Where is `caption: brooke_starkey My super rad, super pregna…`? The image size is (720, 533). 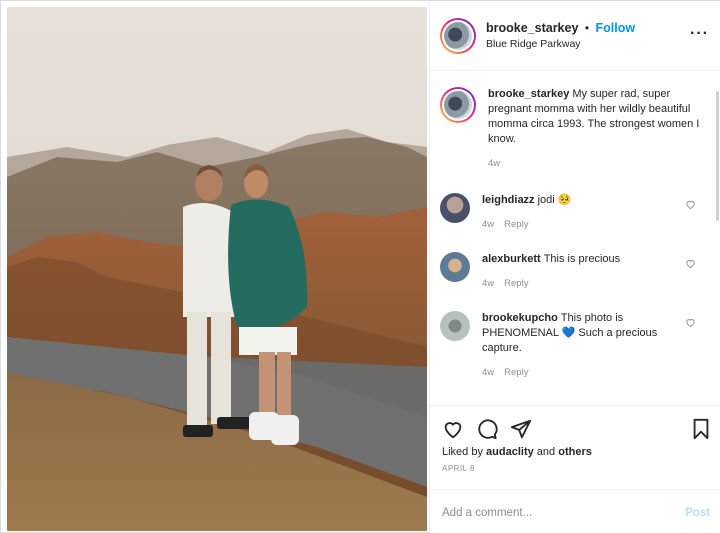 caption: brooke_starkey My super rad, super pregna… is located at coordinates (575, 128).